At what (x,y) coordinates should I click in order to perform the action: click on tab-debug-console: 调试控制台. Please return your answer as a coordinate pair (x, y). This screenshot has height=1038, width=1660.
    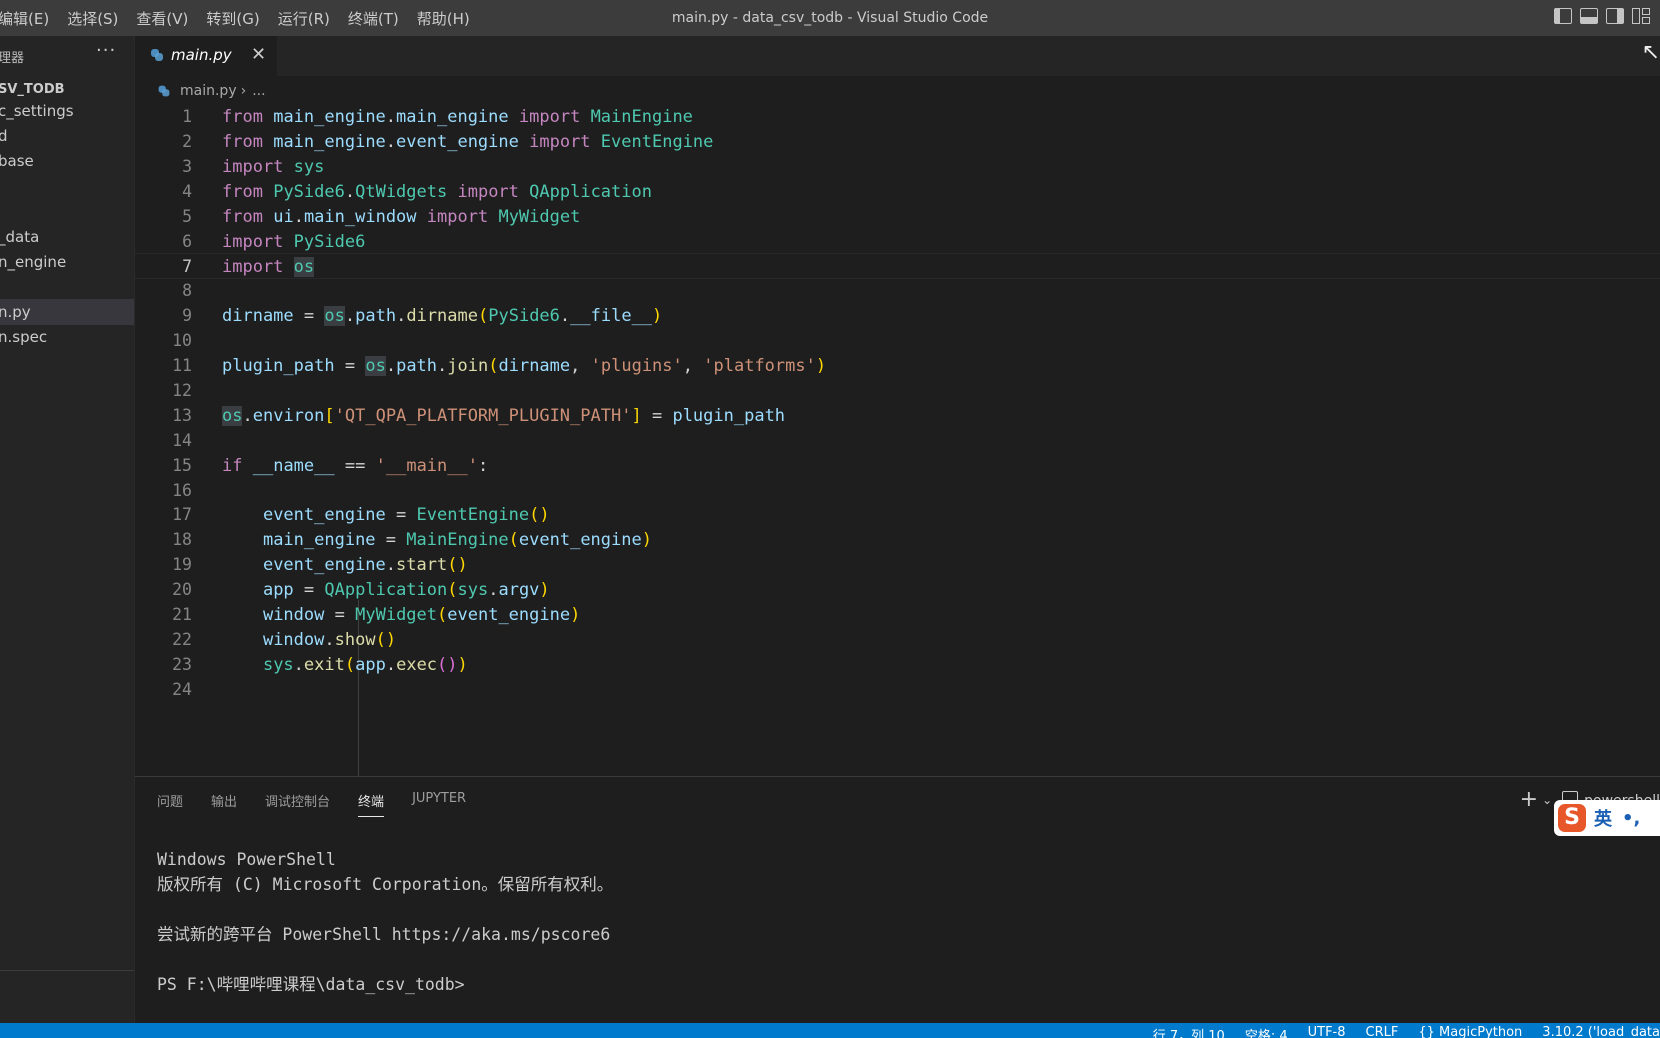
    Looking at the image, I should click on (297, 804).